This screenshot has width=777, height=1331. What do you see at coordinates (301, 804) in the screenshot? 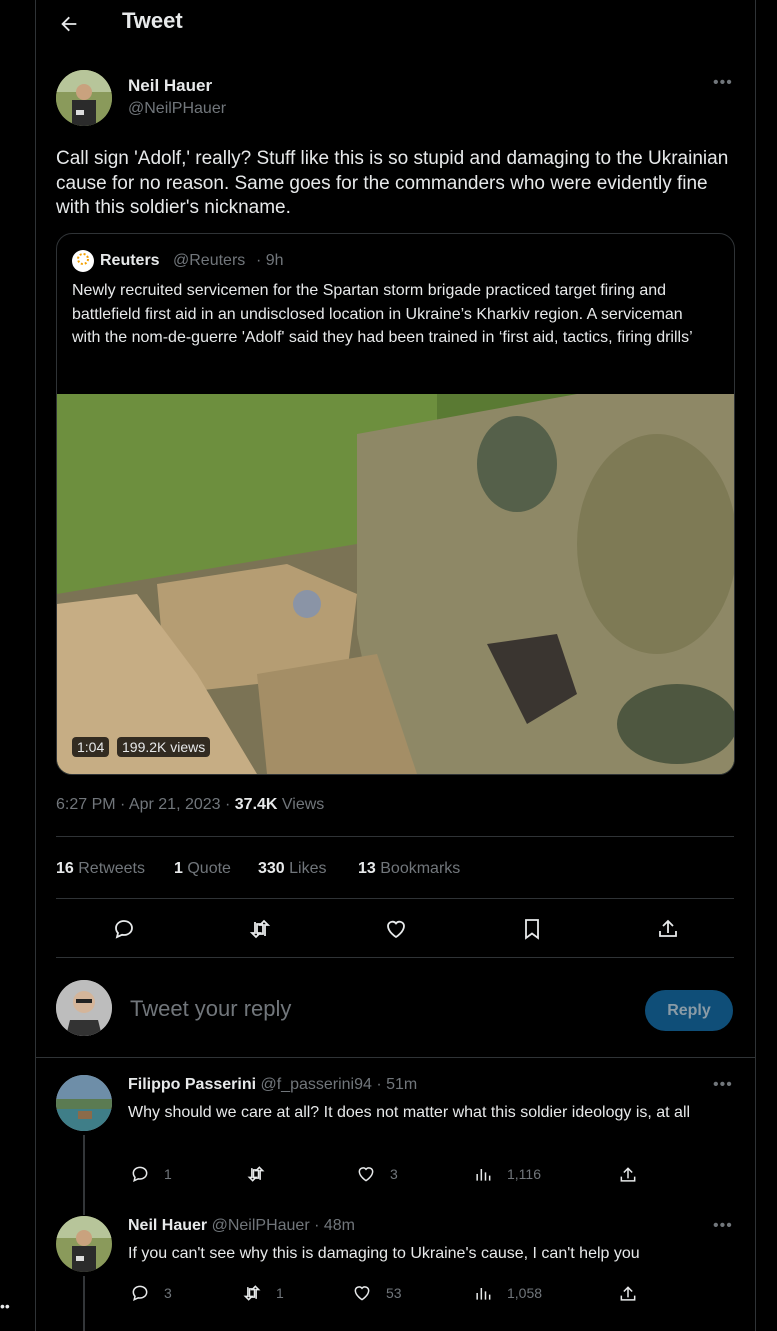
I see `views-label: Views` at bounding box center [301, 804].